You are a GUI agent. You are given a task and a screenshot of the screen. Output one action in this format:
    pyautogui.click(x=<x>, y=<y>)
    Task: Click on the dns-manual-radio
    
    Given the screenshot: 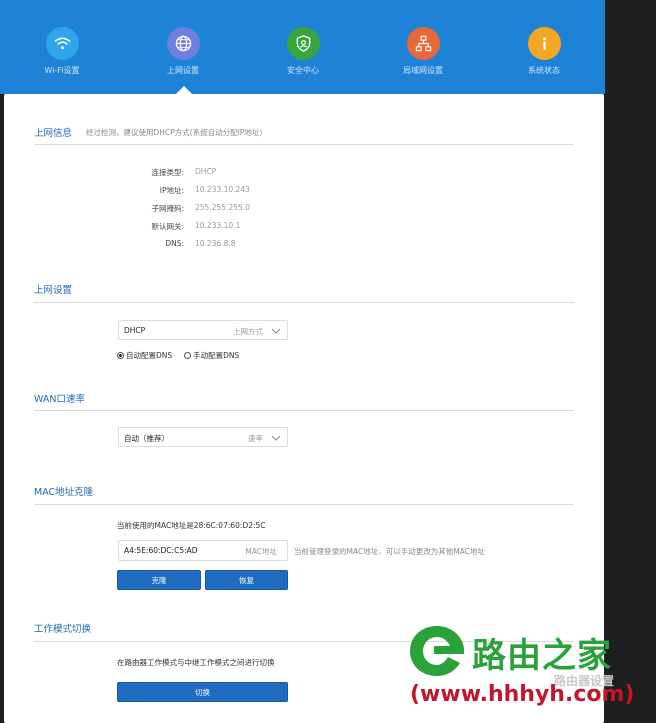 What is the action you would take?
    pyautogui.click(x=188, y=355)
    